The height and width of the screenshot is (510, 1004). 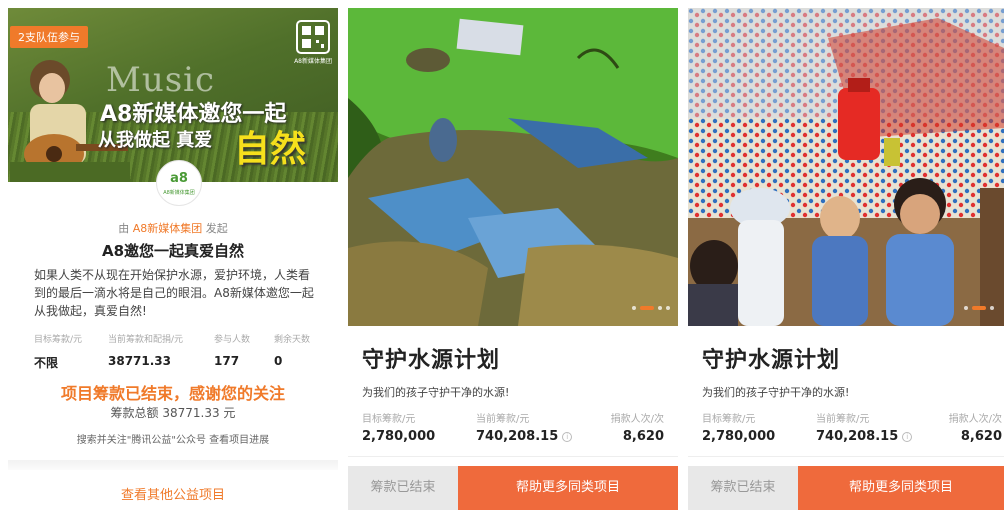 What do you see at coordinates (49, 37) in the screenshot?
I see `team-count-badge: 2支队伍参与` at bounding box center [49, 37].